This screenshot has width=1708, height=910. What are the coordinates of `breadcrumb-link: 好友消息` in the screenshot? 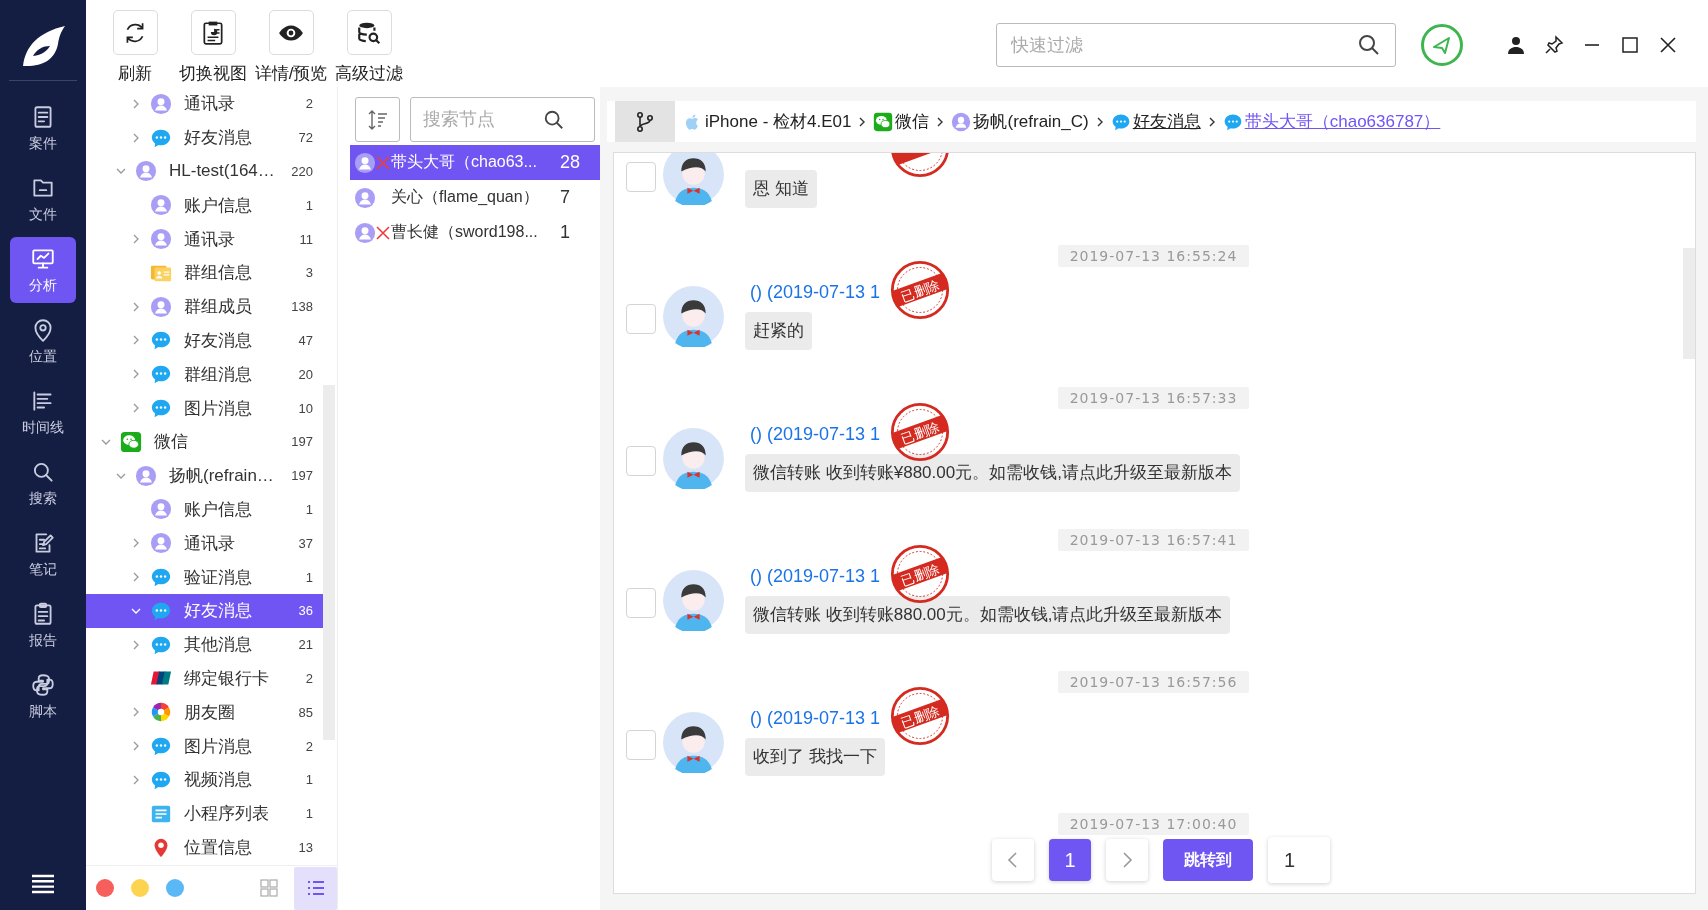 It's located at (1155, 121).